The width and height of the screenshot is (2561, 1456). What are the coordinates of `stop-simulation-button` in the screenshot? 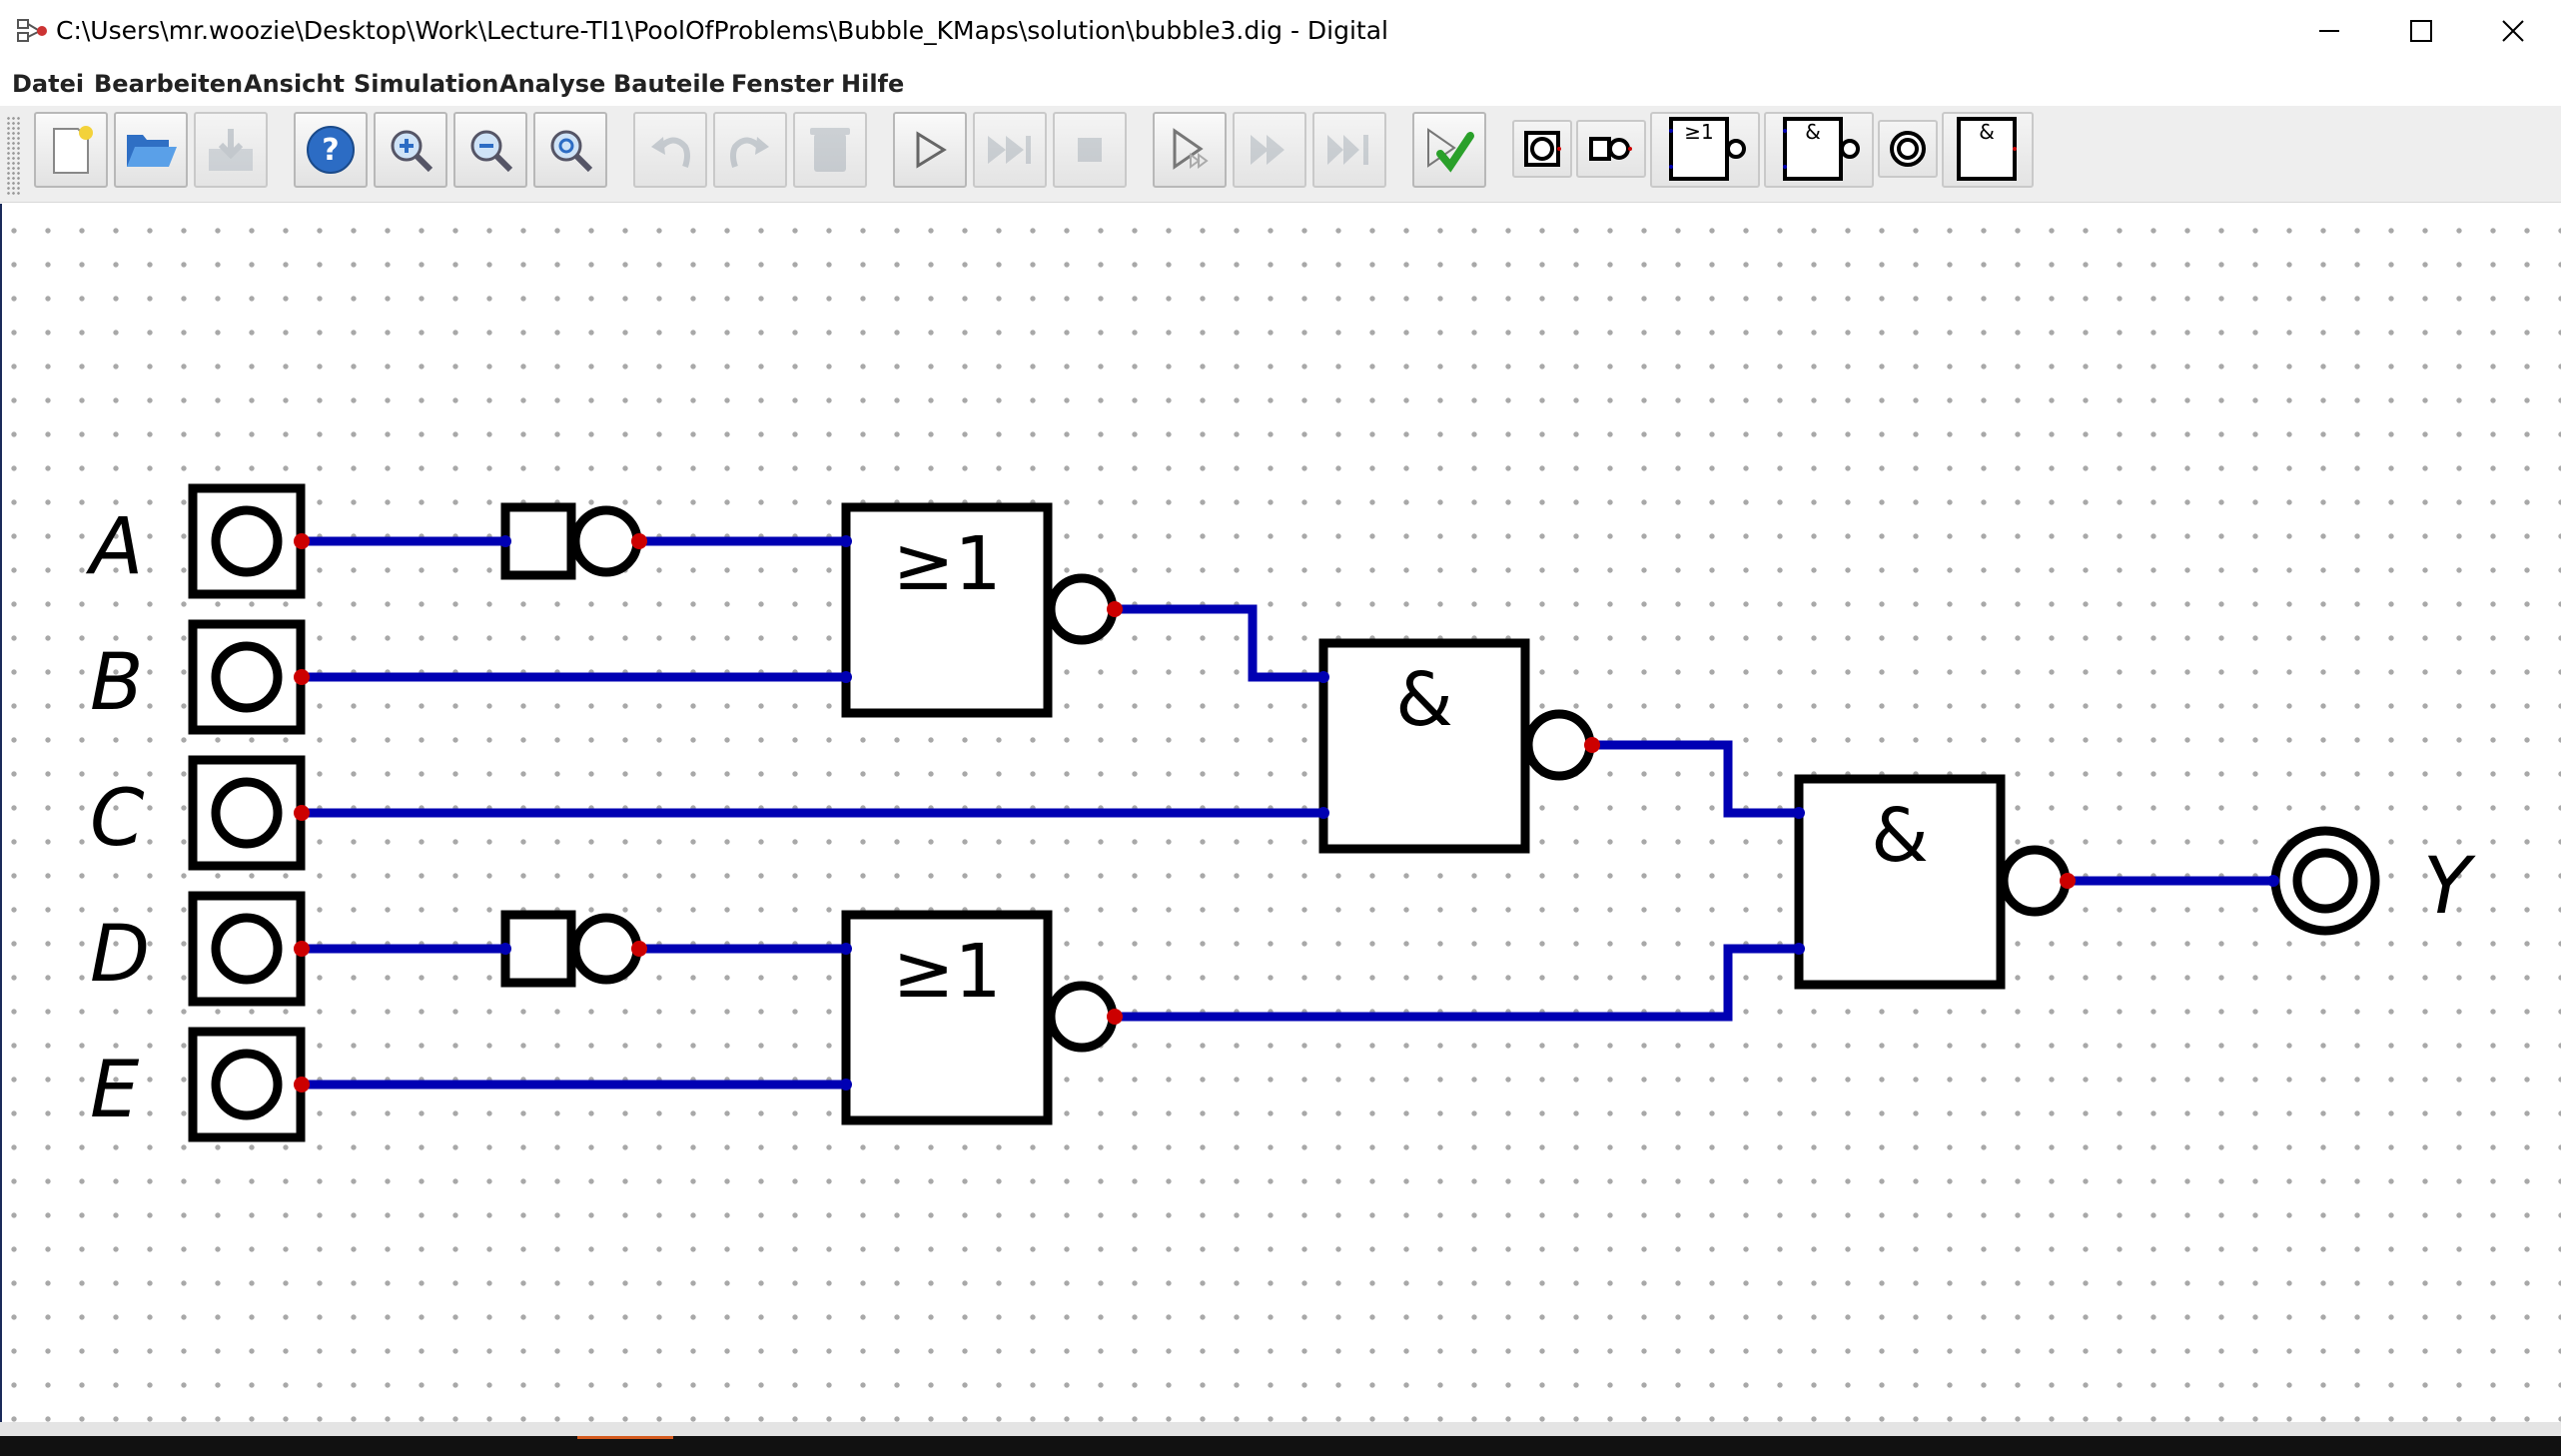 It's located at (1090, 150).